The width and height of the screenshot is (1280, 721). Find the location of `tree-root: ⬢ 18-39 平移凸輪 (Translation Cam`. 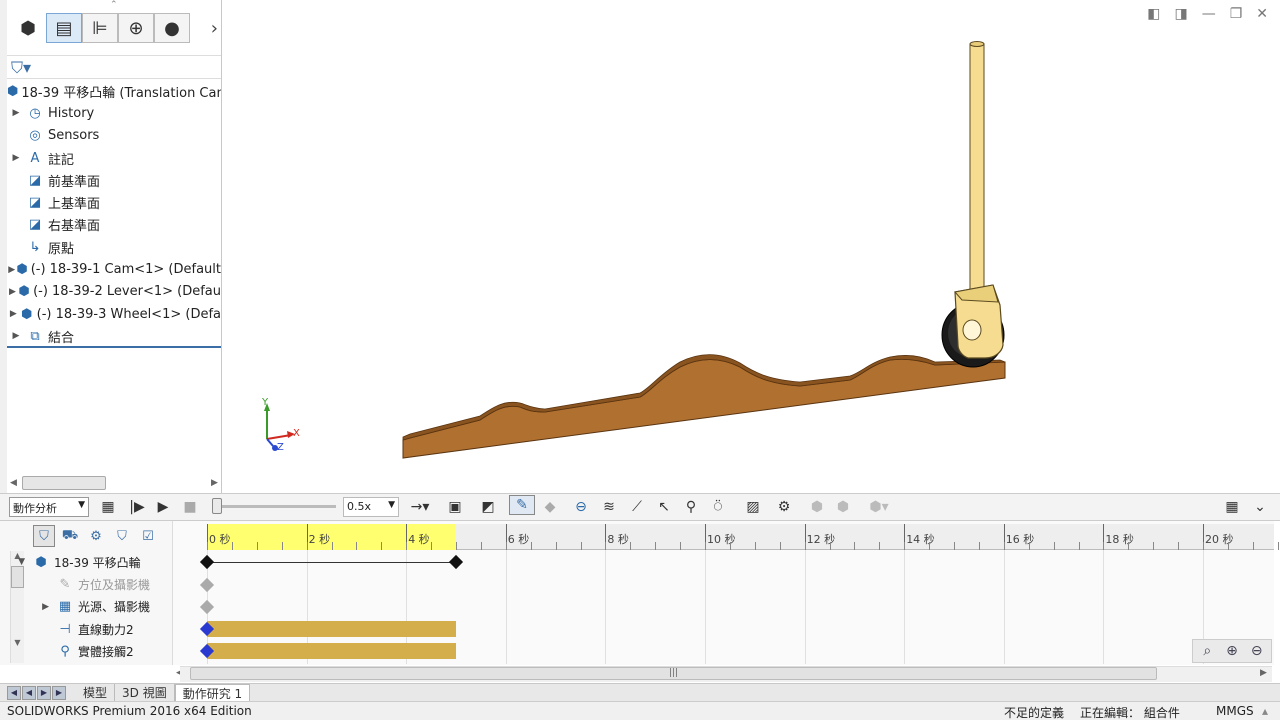

tree-root: ⬢ 18-39 平移凸輪 (Translation Cam is located at coordinates (114, 91).